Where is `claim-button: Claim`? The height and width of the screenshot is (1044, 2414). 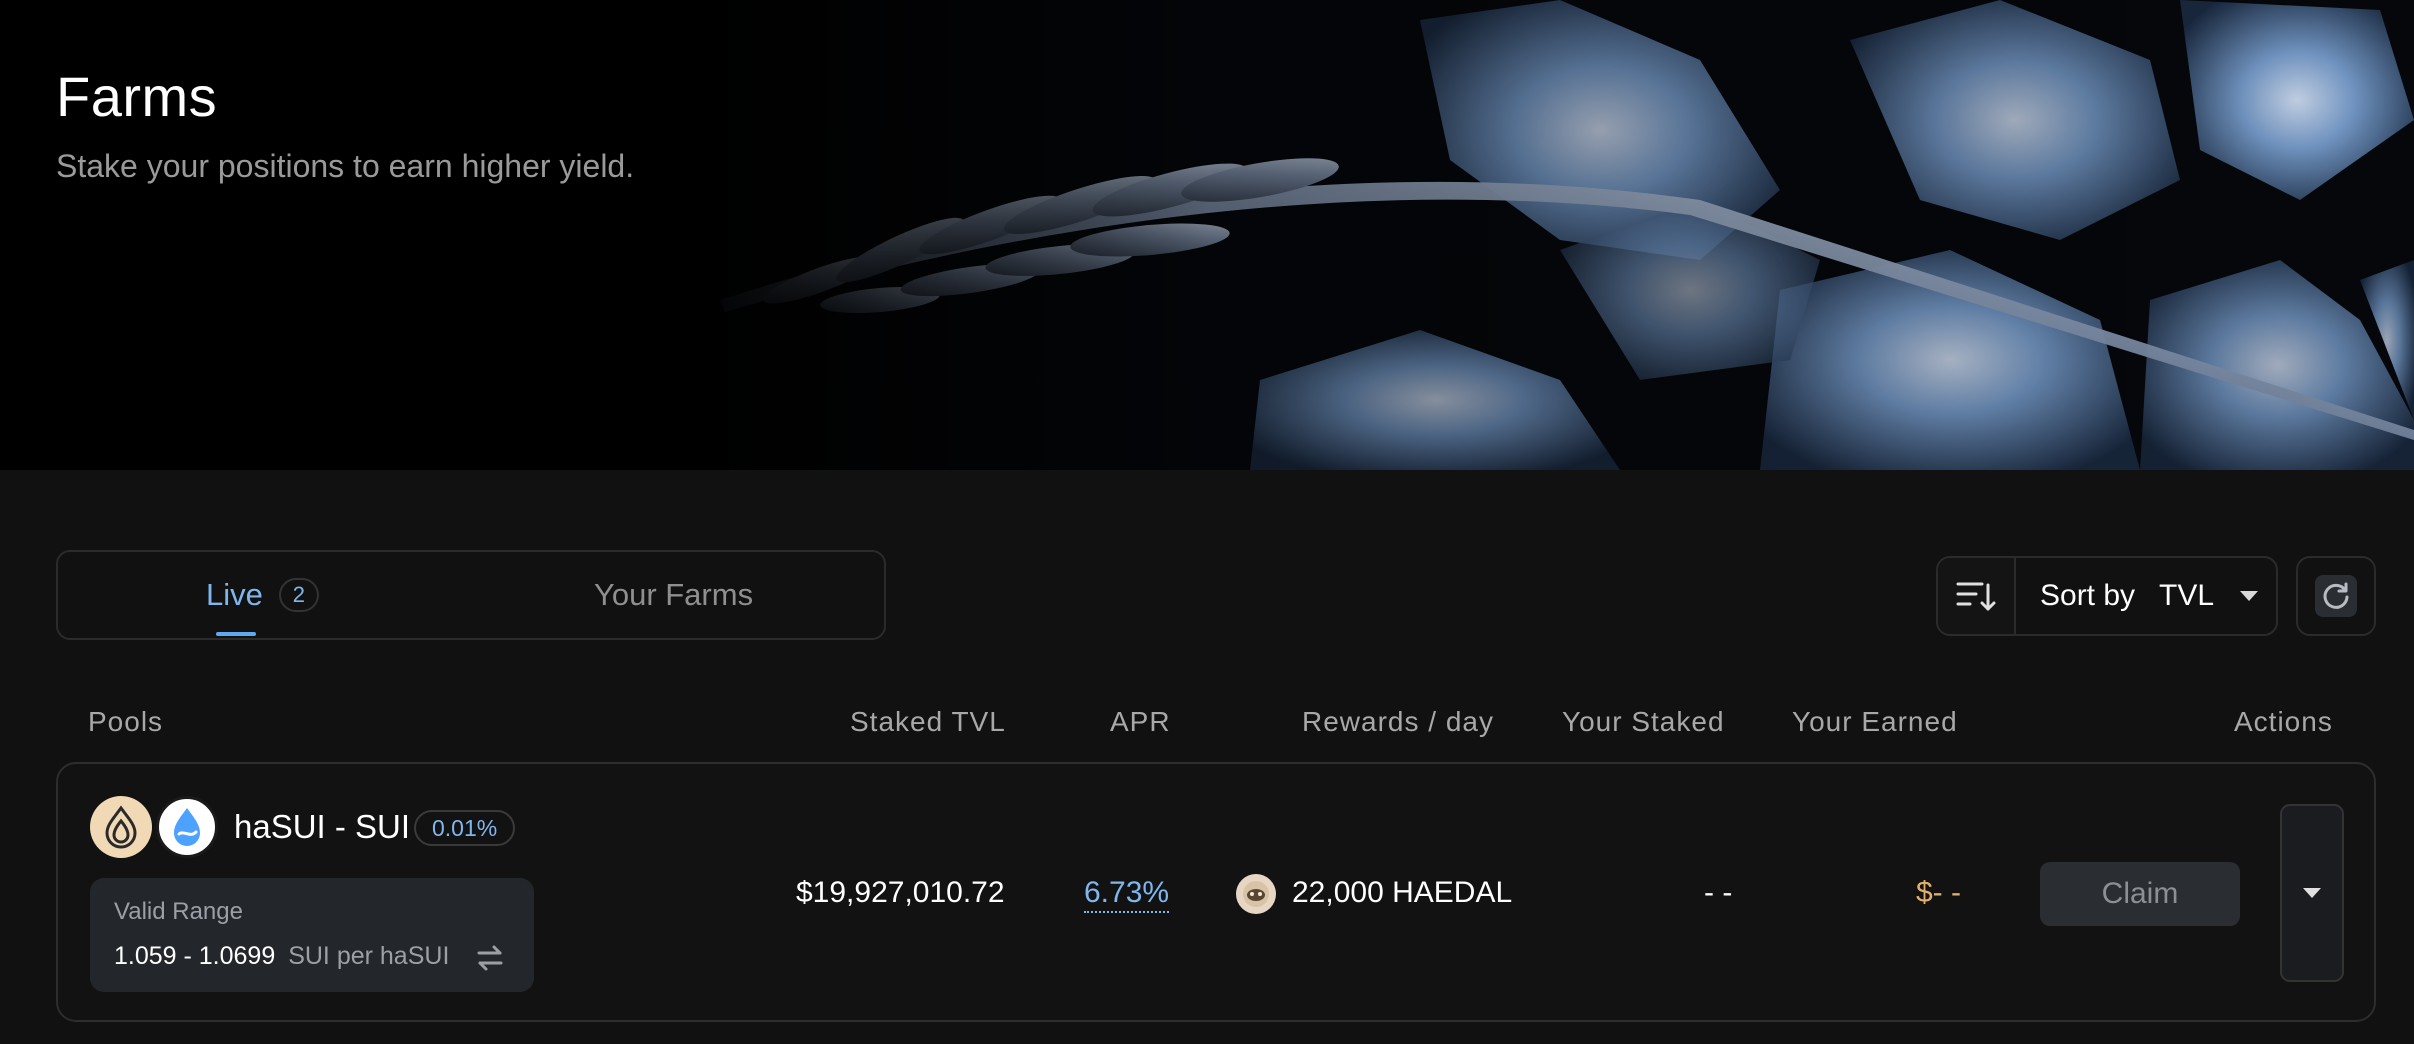
claim-button: Claim is located at coordinates (2140, 894).